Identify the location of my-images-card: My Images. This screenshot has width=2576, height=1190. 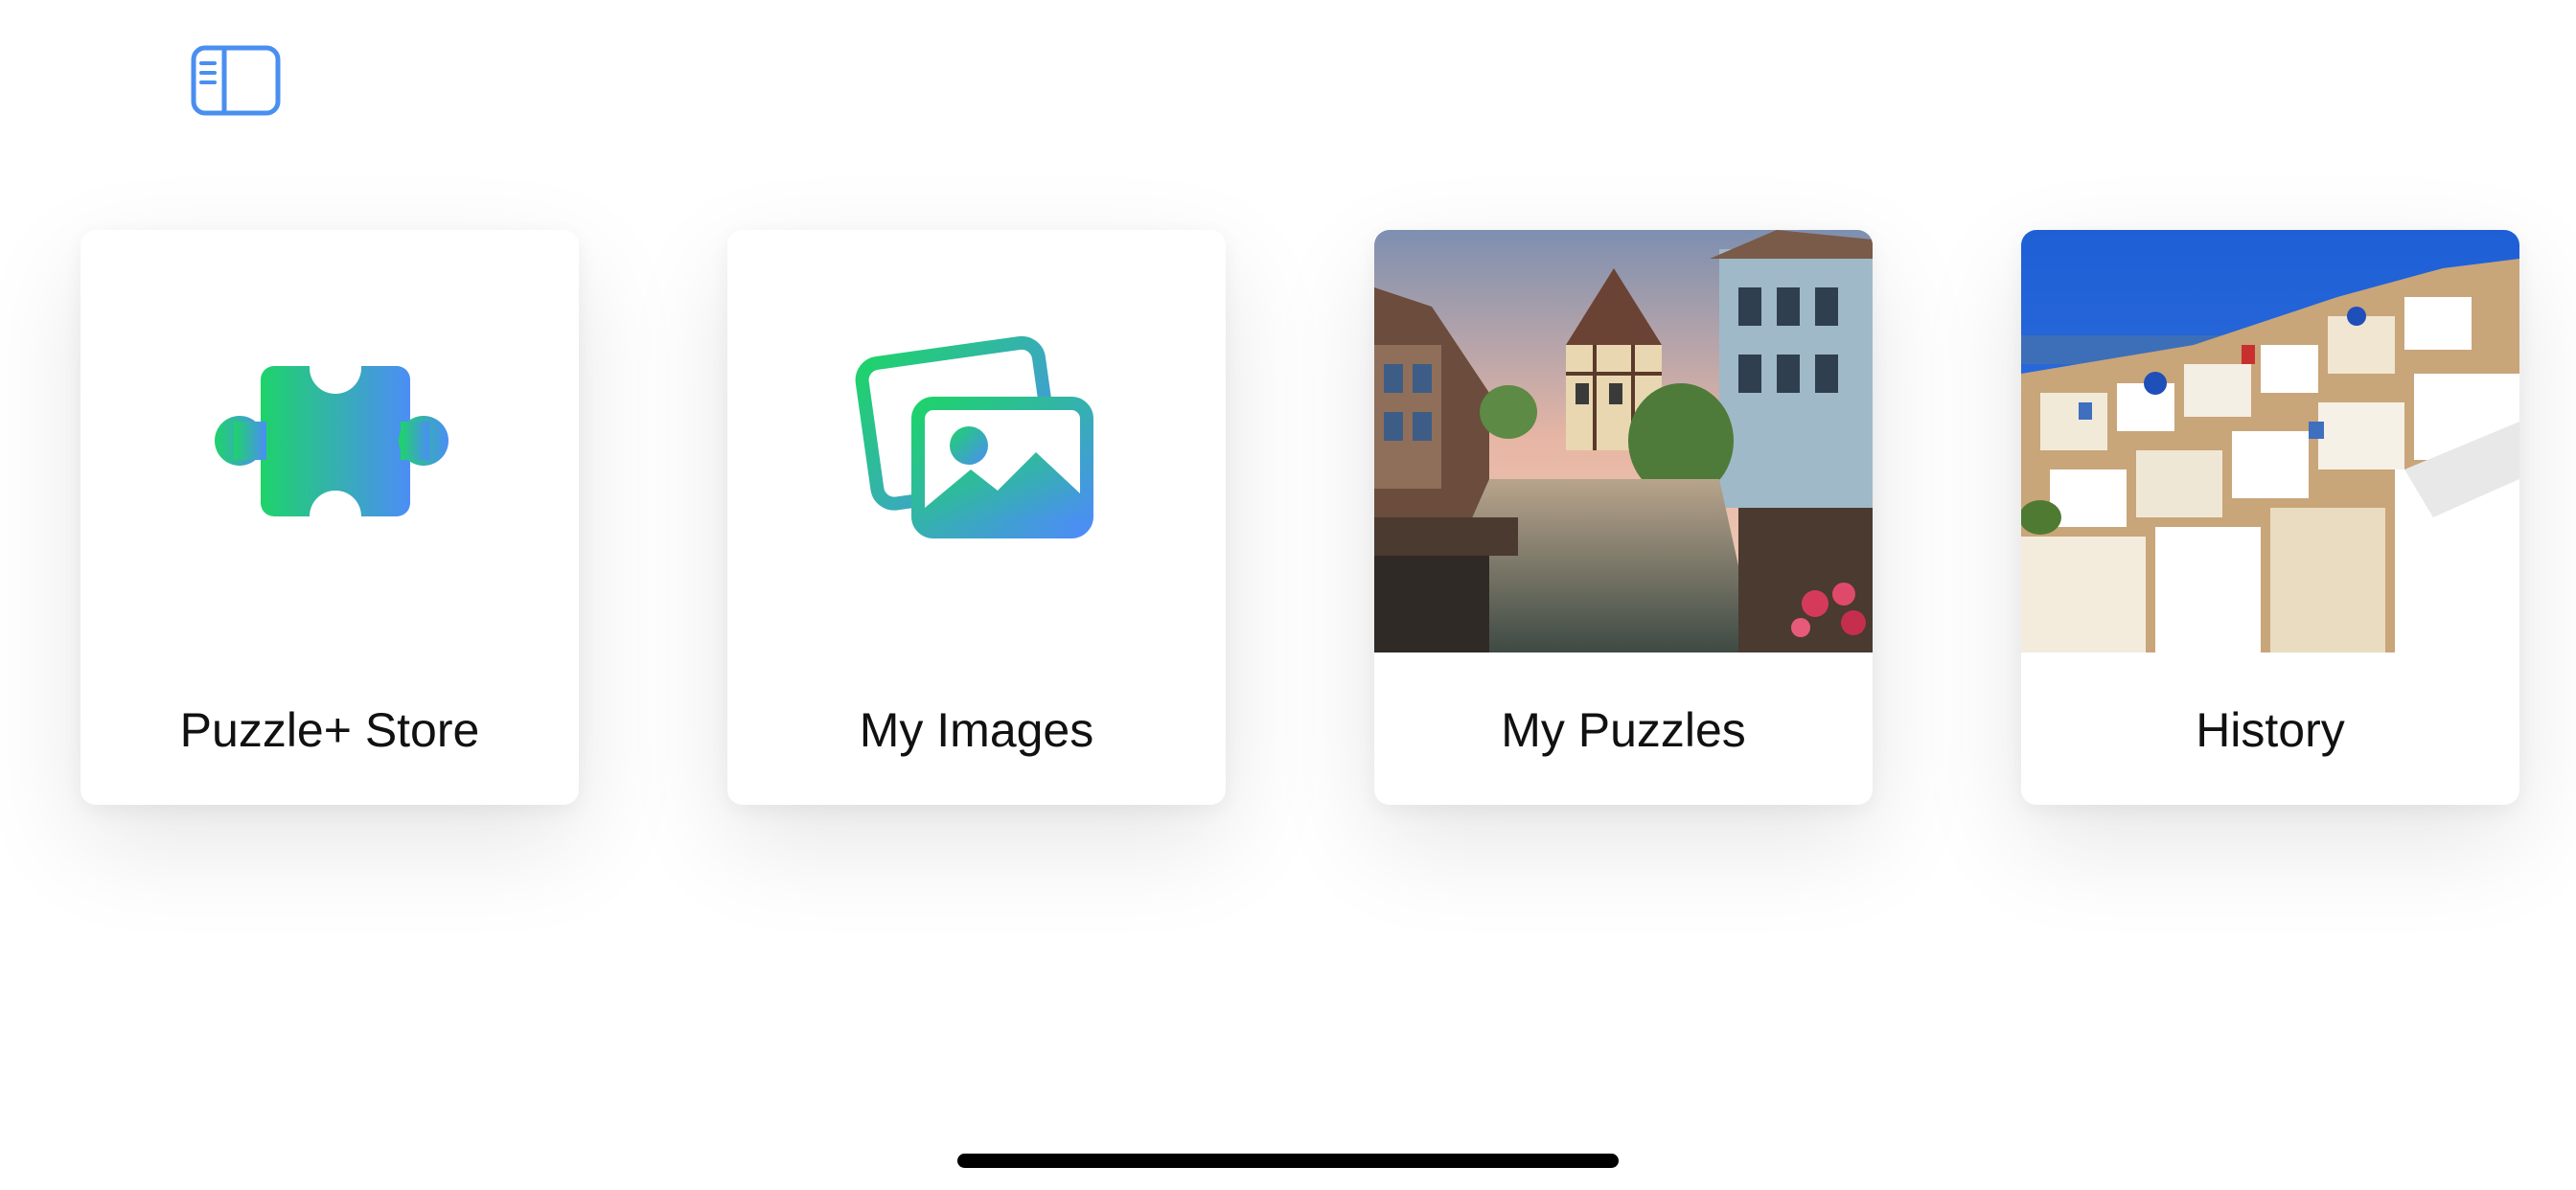
(976, 517).